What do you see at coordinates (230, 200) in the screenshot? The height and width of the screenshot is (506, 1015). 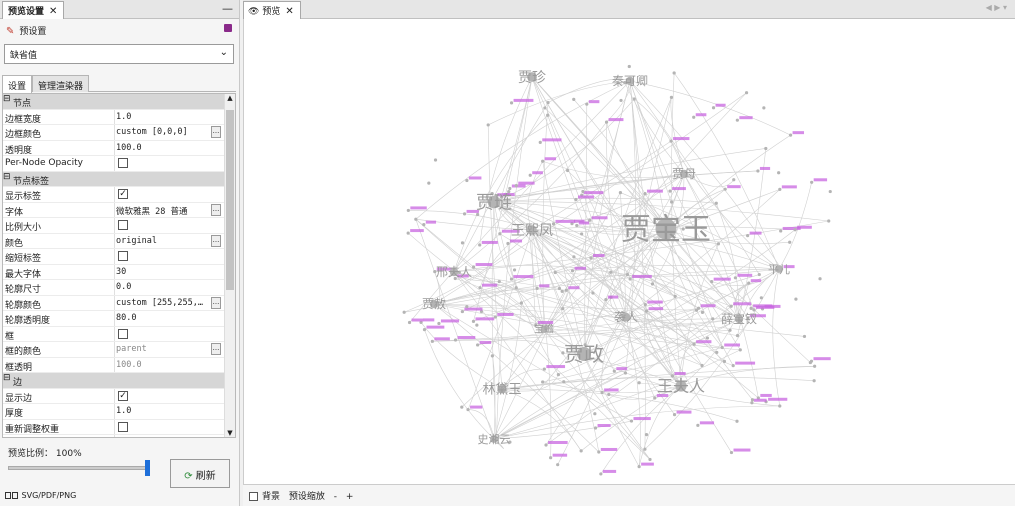 I see `scrollbar-thumb` at bounding box center [230, 200].